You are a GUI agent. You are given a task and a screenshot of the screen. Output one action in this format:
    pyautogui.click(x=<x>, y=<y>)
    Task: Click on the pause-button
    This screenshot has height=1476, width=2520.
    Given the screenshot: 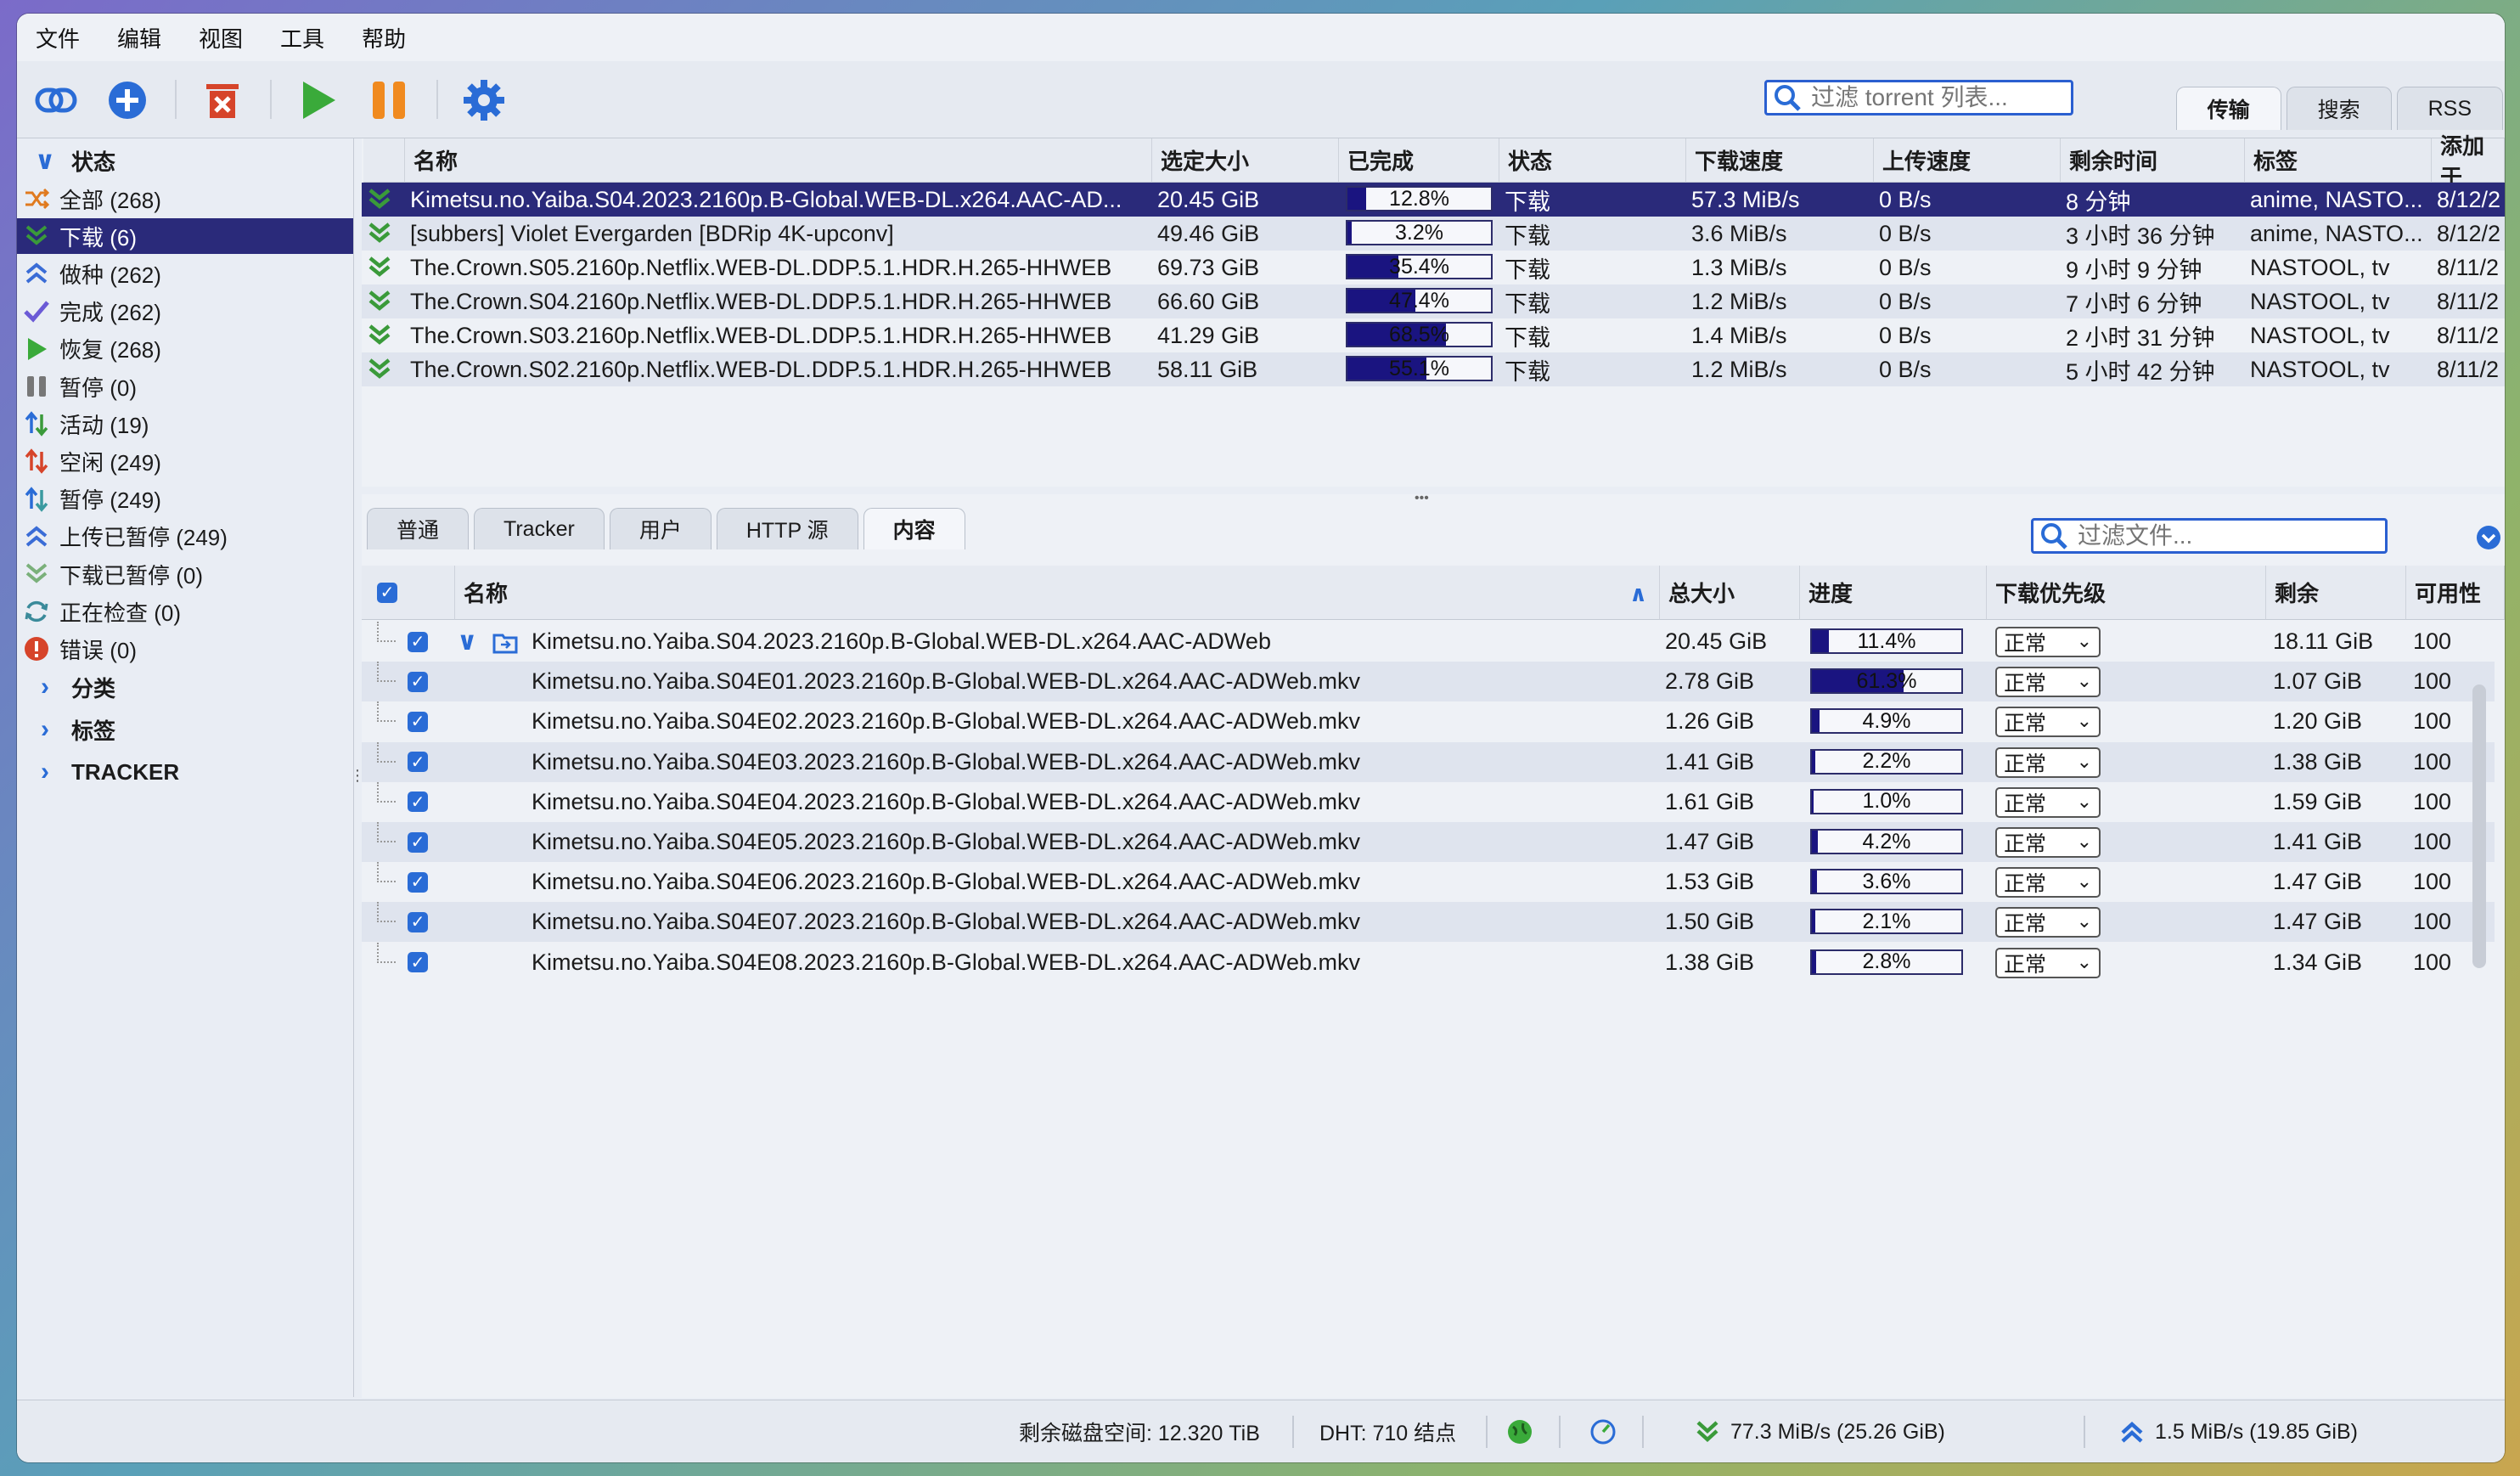 What is the action you would take?
    pyautogui.click(x=389, y=100)
    